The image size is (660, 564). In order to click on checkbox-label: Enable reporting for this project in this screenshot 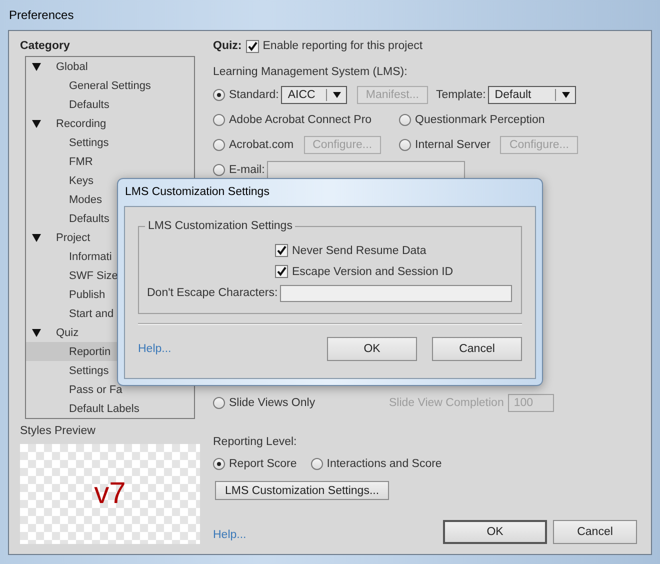, I will do `click(342, 46)`.